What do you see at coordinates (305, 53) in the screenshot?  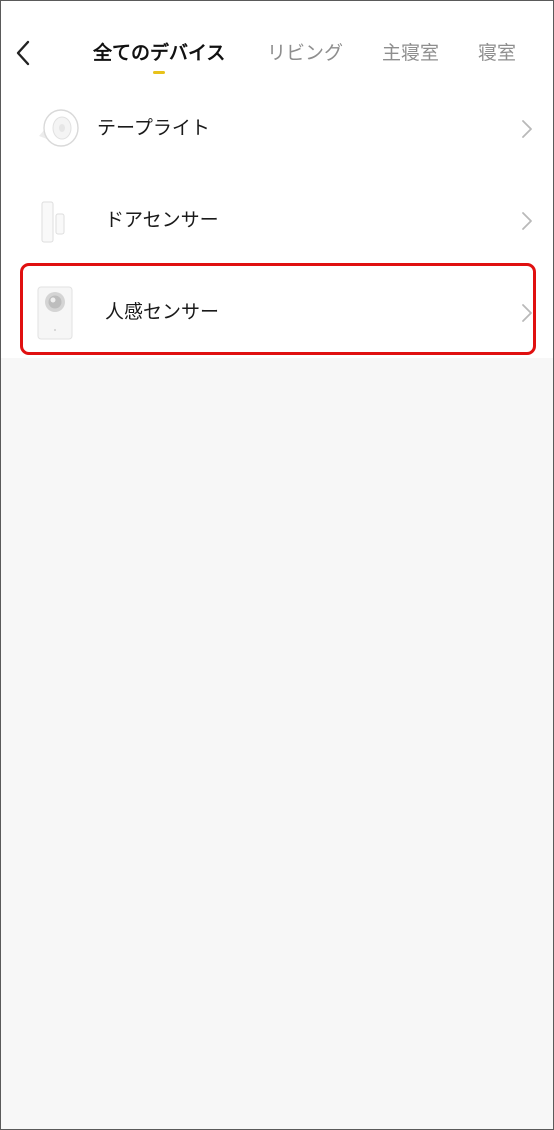 I see `tab-living: リビング` at bounding box center [305, 53].